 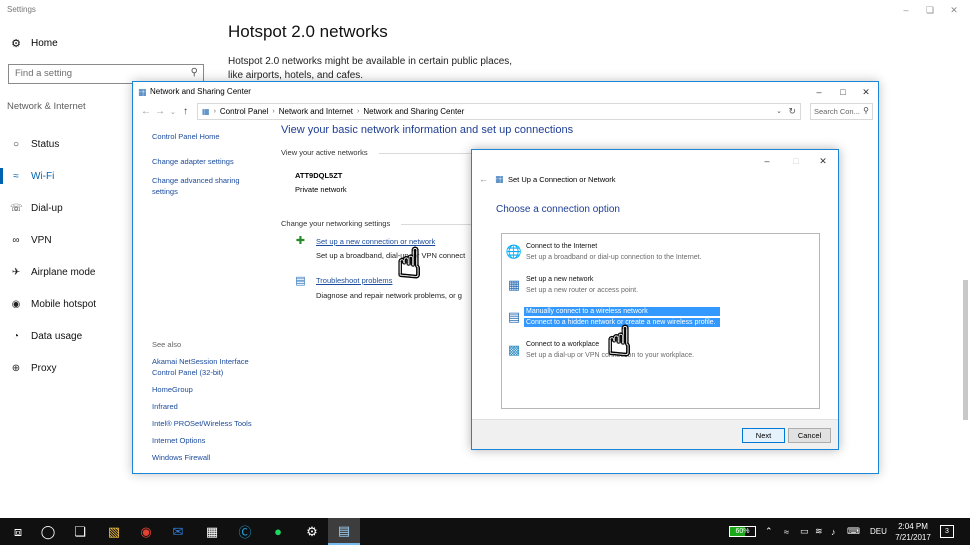 What do you see at coordinates (212, 406) in the screenshot?
I see `see-also-link: Infrared` at bounding box center [212, 406].